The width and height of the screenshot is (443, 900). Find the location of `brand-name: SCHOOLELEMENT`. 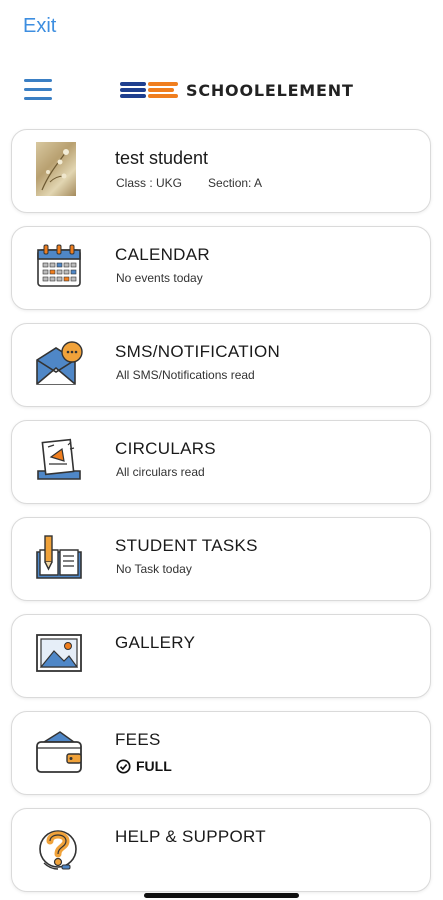

brand-name: SCHOOLELEMENT is located at coordinates (270, 90).